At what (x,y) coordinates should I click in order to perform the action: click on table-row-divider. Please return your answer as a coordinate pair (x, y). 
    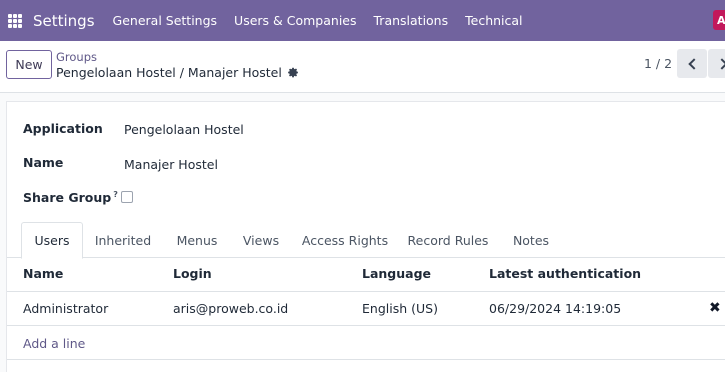
    Looking at the image, I should click on (366, 325).